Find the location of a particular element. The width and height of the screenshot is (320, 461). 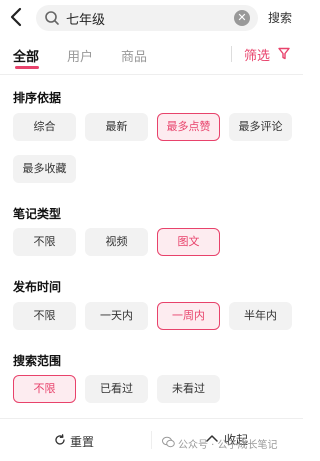

filter-button: 筛选 is located at coordinates (267, 54).